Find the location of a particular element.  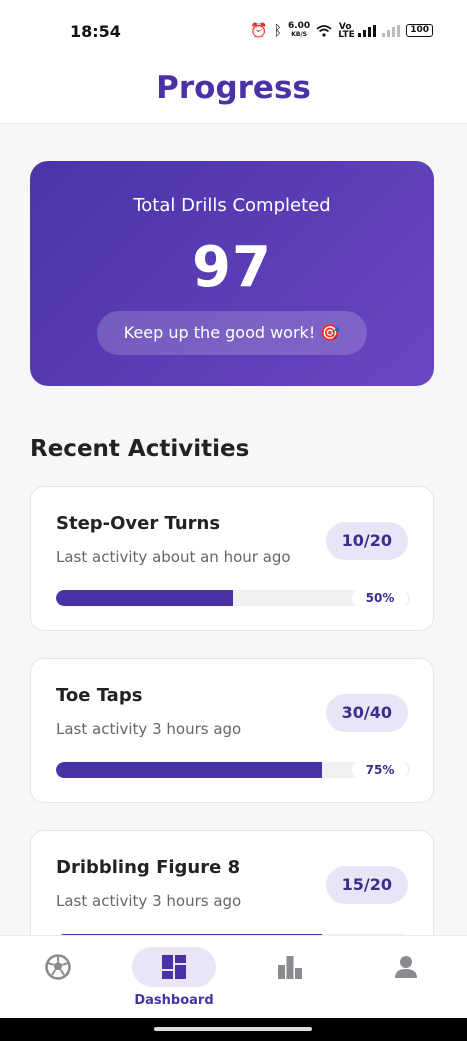

app-bar: Progress is located at coordinates (233, 93).